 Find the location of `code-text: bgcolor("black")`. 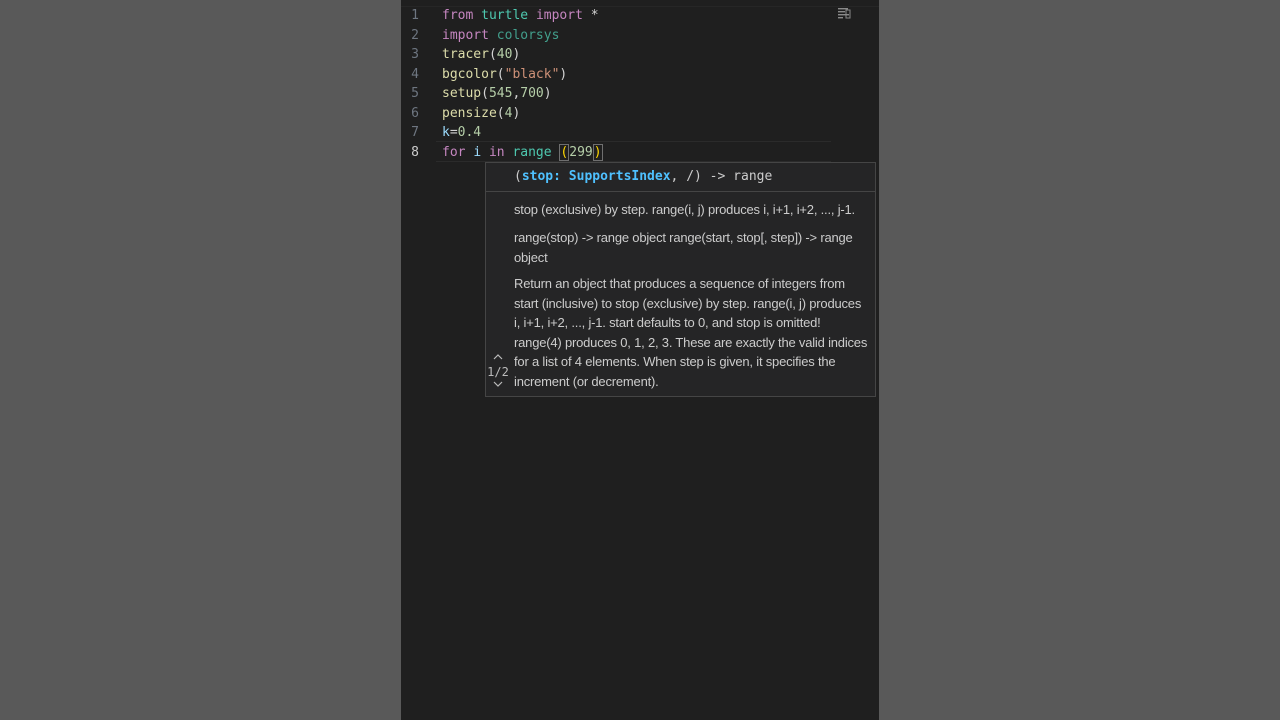

code-text: bgcolor("black") is located at coordinates (504, 75).